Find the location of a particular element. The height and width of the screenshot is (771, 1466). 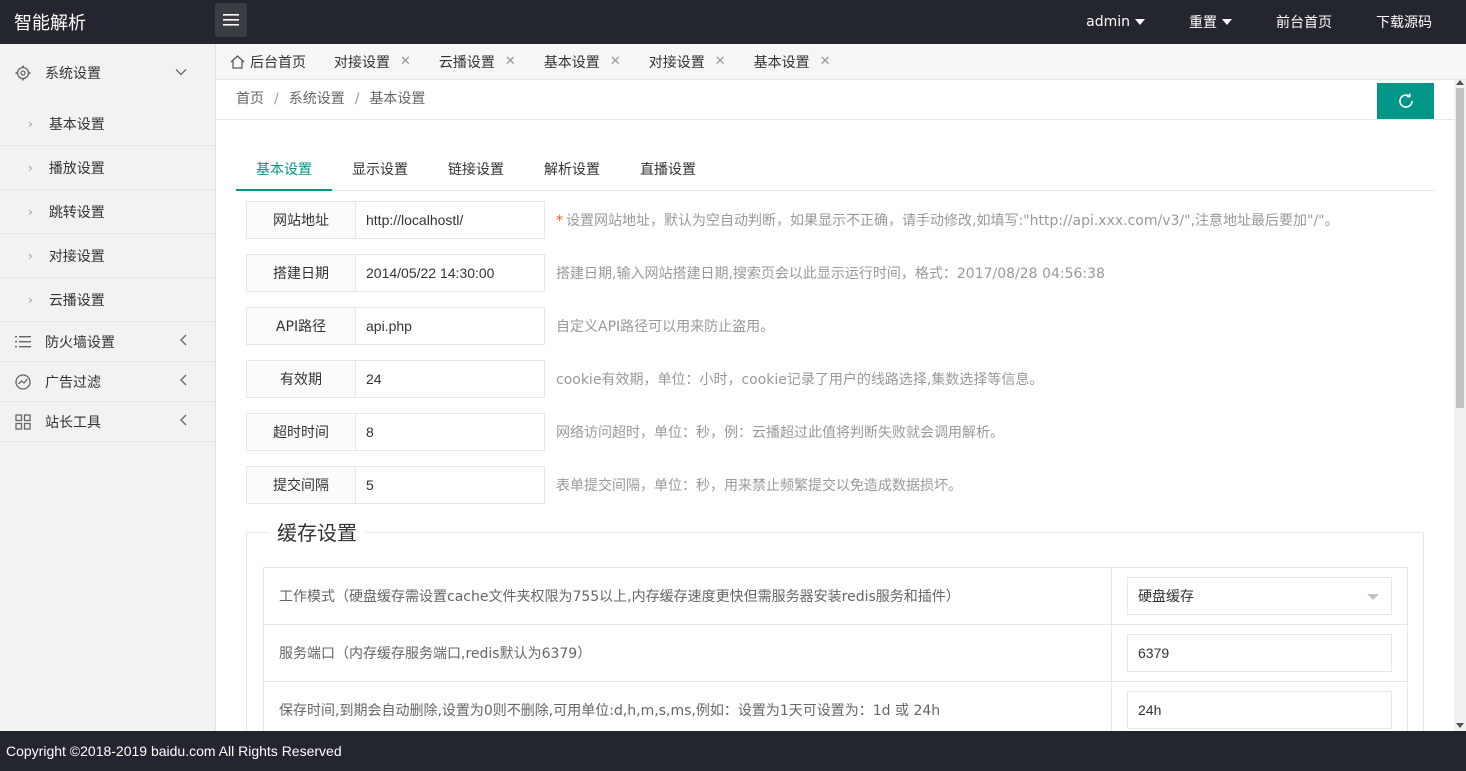

reset-menu: 重置 is located at coordinates (1210, 22).